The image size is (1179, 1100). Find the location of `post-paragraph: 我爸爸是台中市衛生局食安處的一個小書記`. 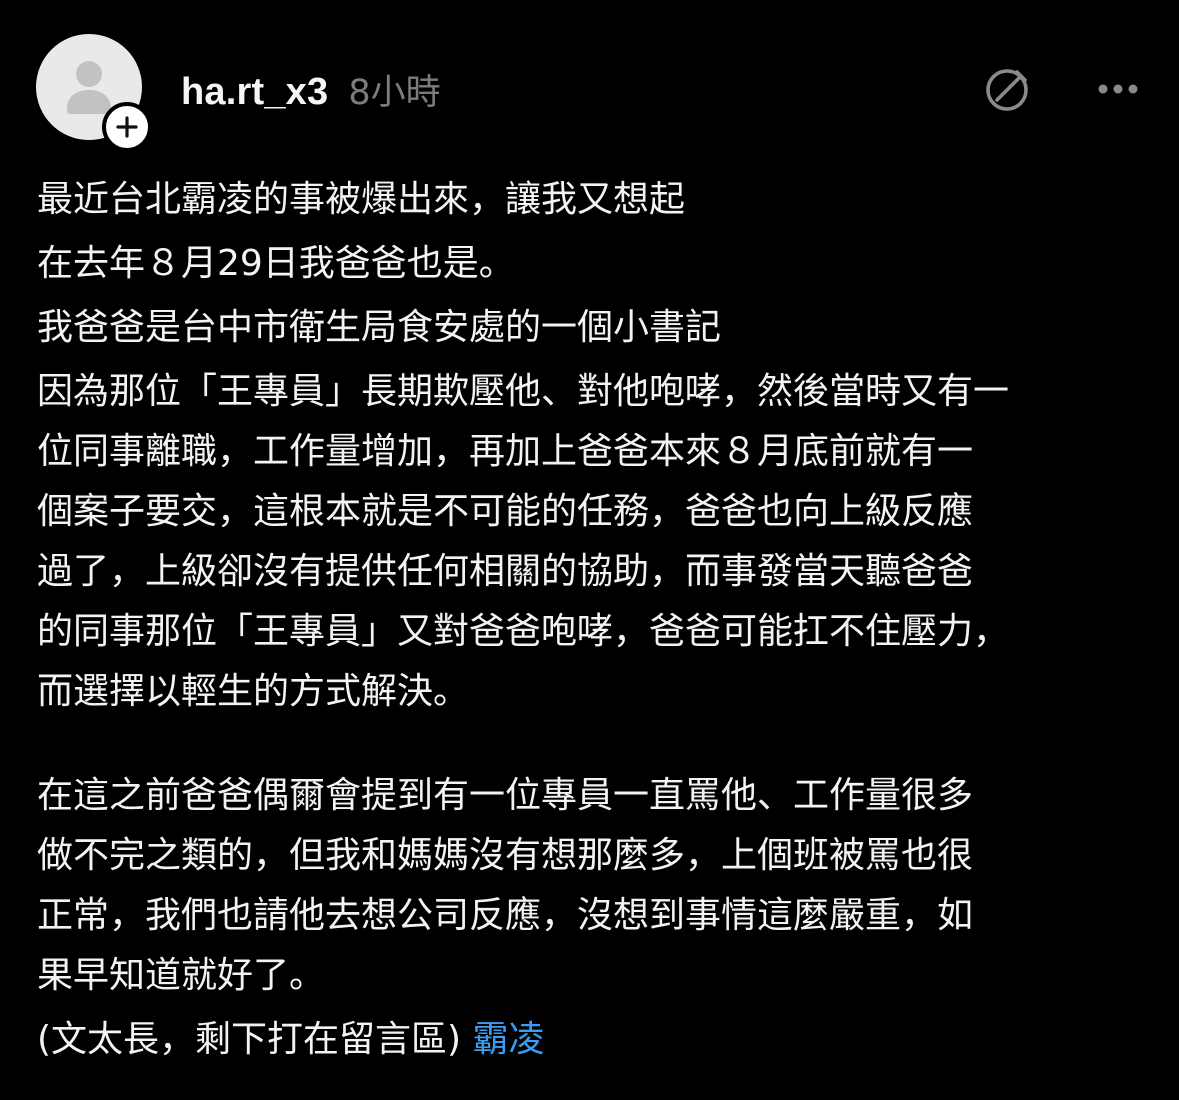

post-paragraph: 我爸爸是台中市衛生局食安處的一個小書記 is located at coordinates (597, 328).